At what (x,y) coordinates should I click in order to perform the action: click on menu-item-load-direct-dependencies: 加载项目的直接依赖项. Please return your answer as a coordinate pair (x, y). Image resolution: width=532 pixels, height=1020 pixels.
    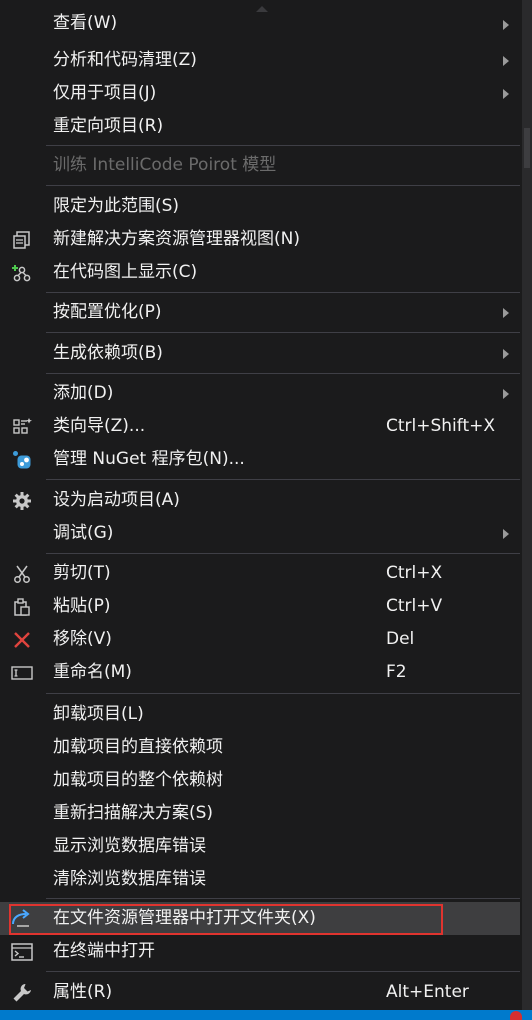
    Looking at the image, I should click on (260, 747).